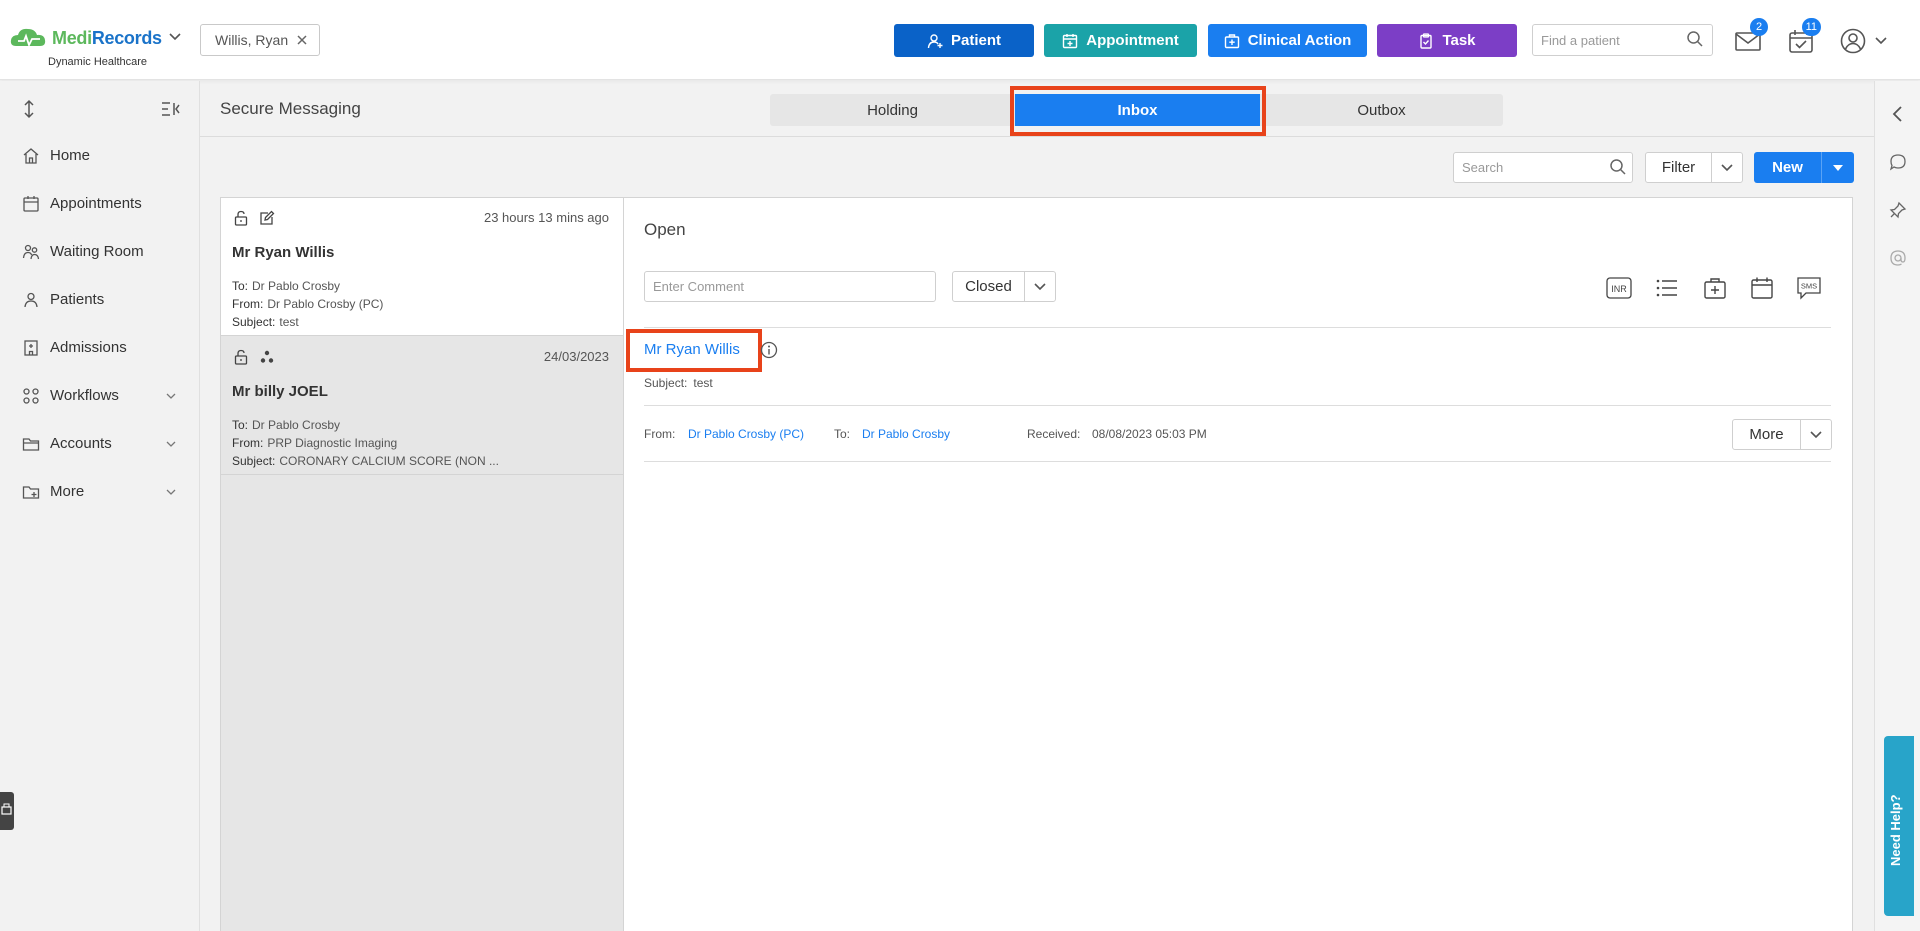 The width and height of the screenshot is (1920, 931). What do you see at coordinates (100, 492) in the screenshot?
I see `sidebar-item-more: More` at bounding box center [100, 492].